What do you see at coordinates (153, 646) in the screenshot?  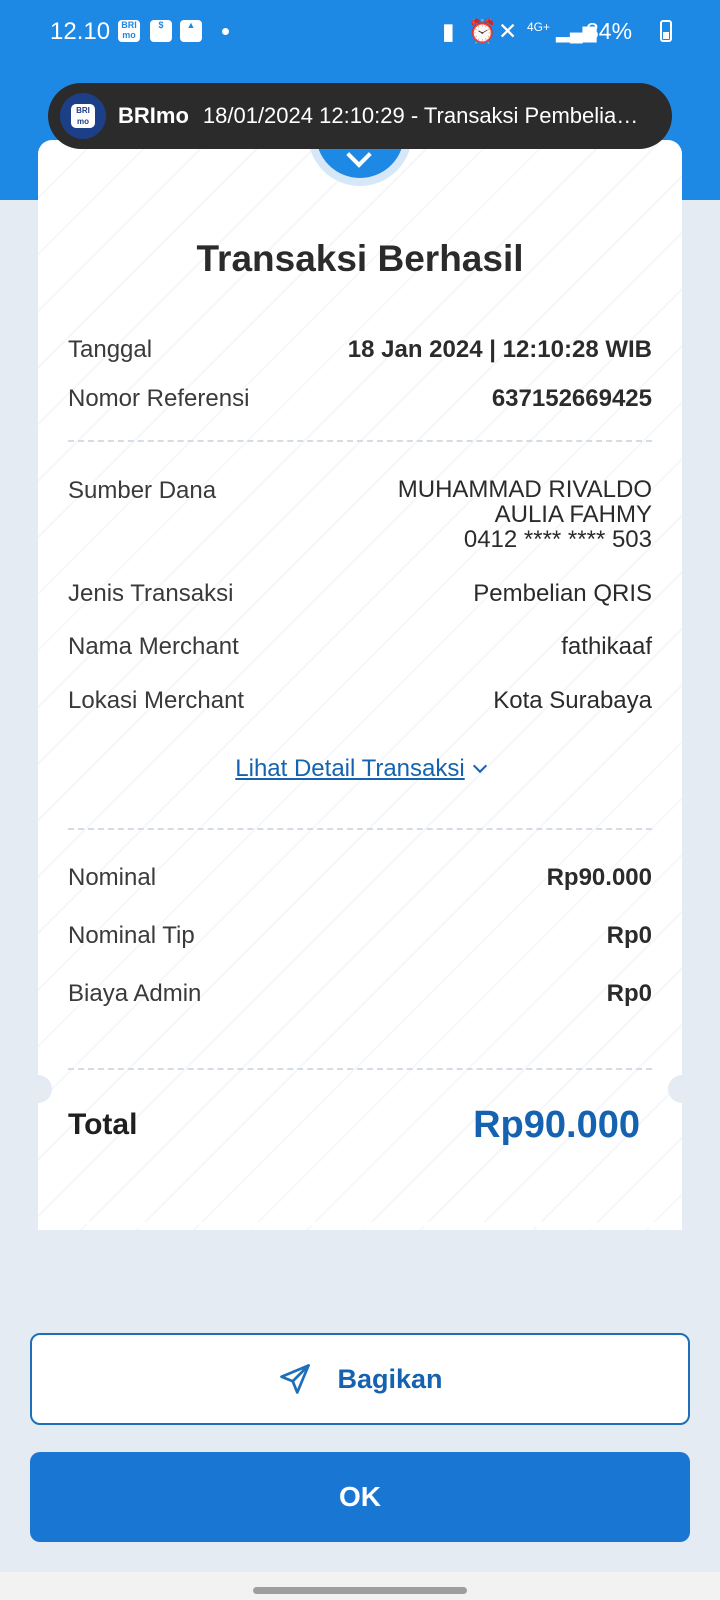 I see `nama-merchant-label: Nama Merchant` at bounding box center [153, 646].